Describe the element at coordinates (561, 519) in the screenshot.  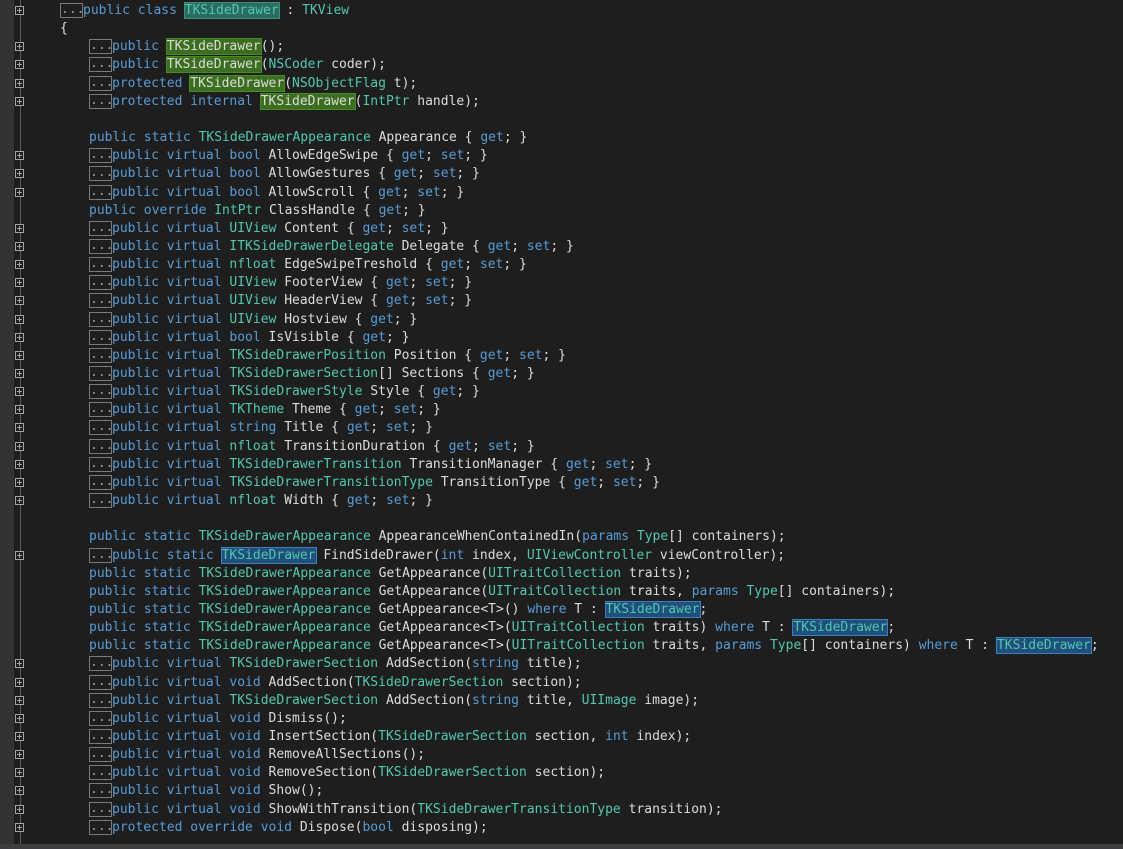
I see `code-line` at that location.